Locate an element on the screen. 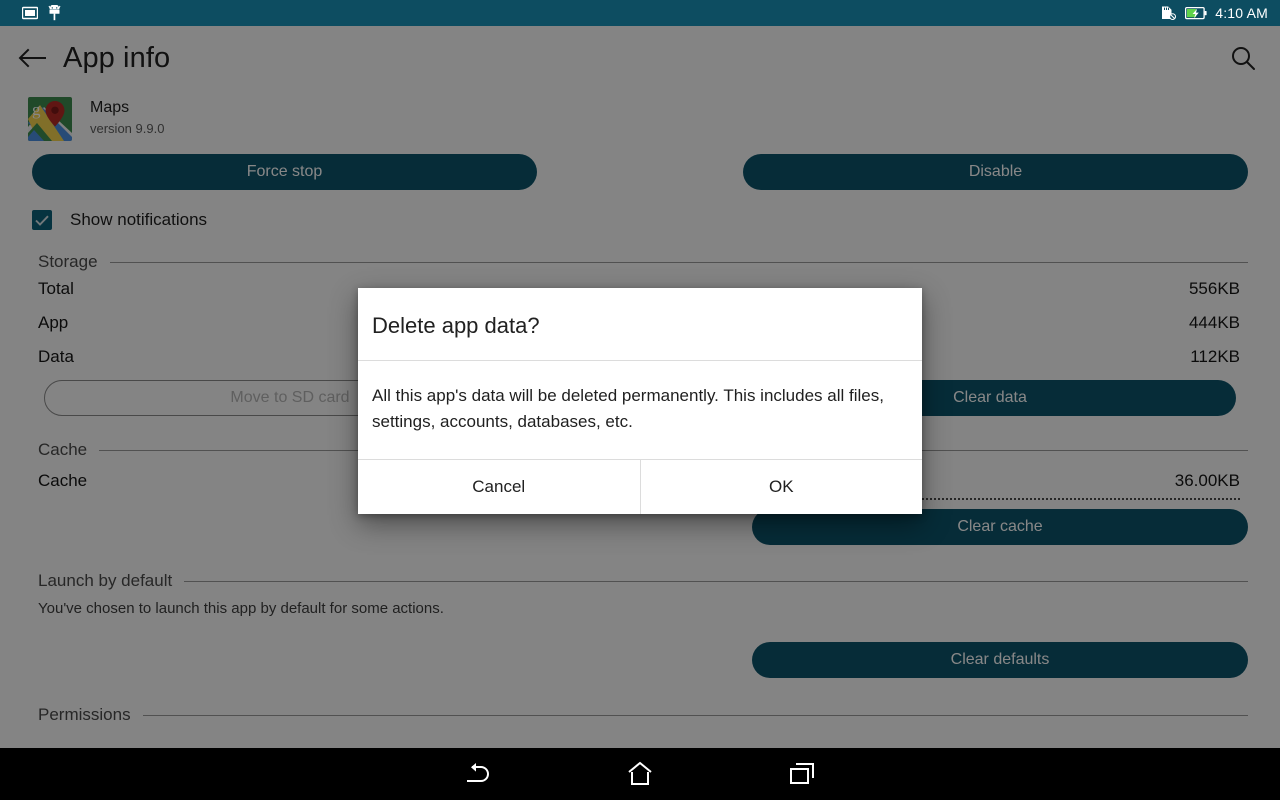  status-bar-left-icons is located at coordinates (30, 13).